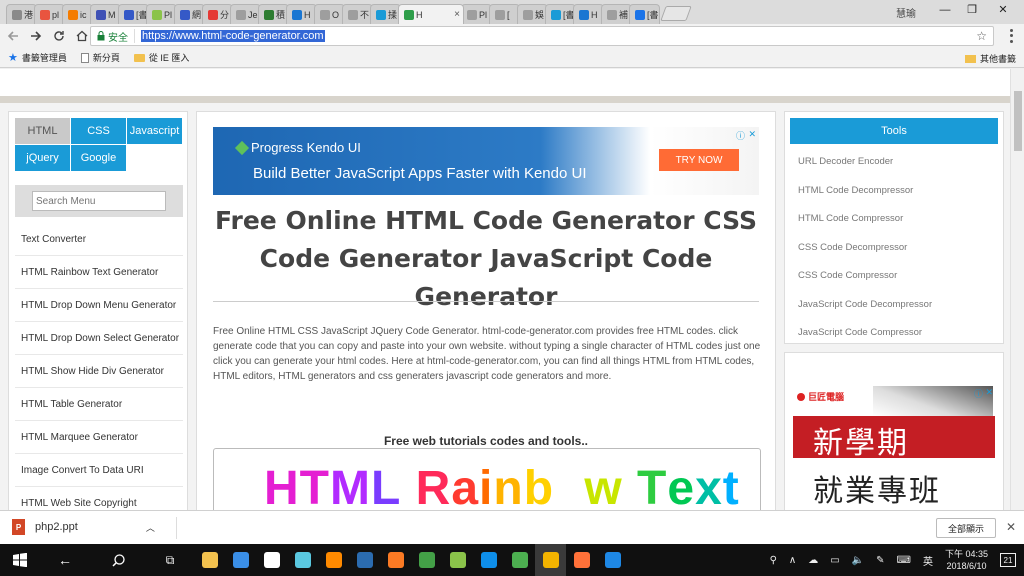 The height and width of the screenshot is (576, 1024). What do you see at coordinates (99, 272) in the screenshot?
I see `menu-item: HTML Rainbow Text Generator` at bounding box center [99, 272].